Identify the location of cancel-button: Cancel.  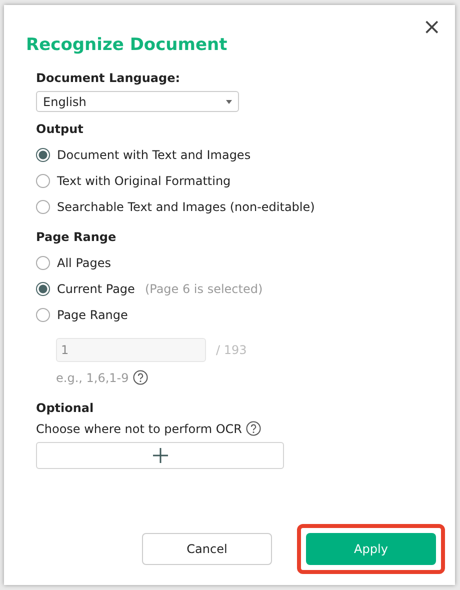
(207, 549).